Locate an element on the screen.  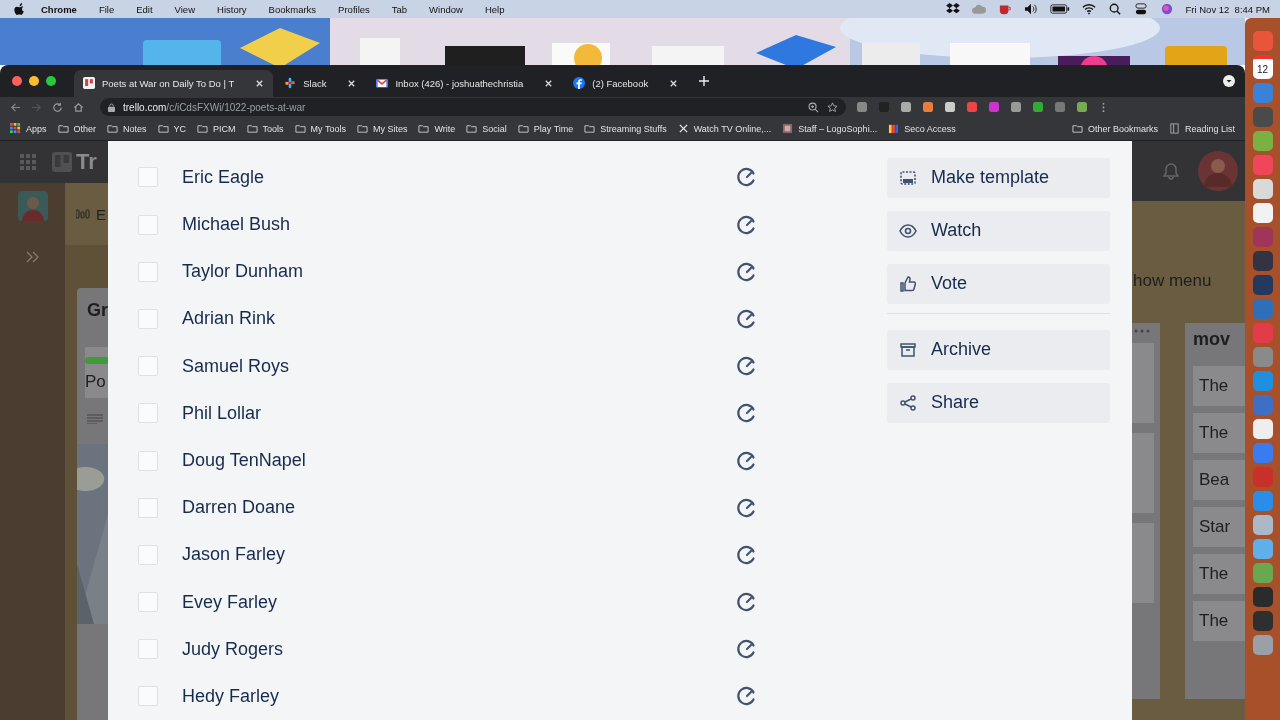
apple-icon is located at coordinates (19, 9).